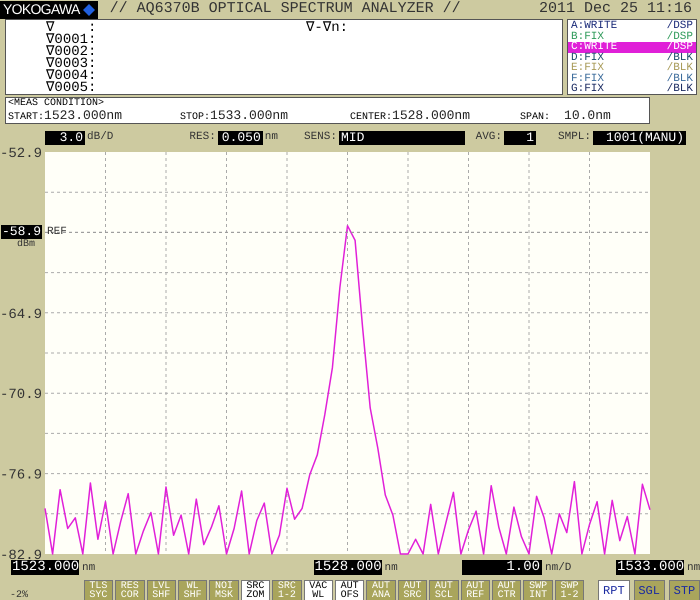 This screenshot has height=600, width=700. I want to click on scale-value: 1.00, so click(502, 567).